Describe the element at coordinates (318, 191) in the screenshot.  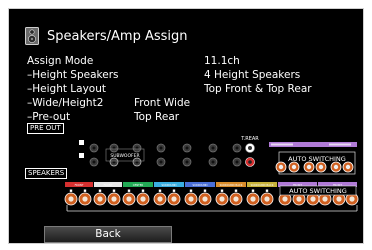
I see `auto-switching-label-bottom: AUTO SWITCHING` at that location.